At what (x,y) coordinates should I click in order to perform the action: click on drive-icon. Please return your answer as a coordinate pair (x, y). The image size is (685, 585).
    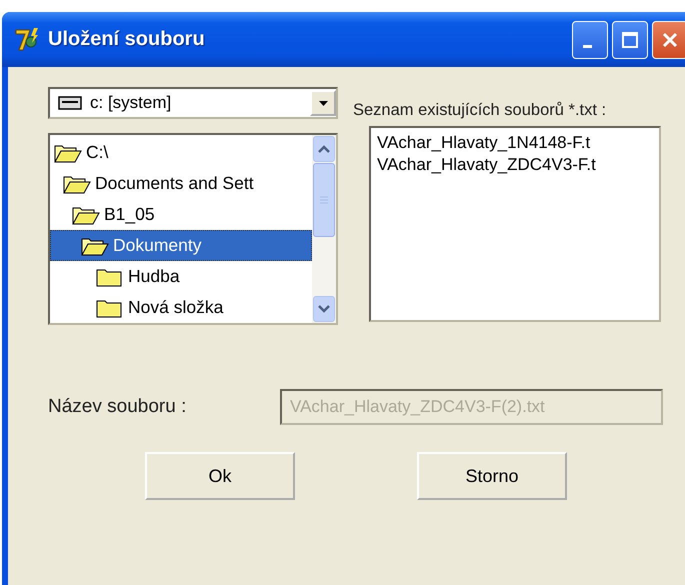
    Looking at the image, I should click on (70, 103).